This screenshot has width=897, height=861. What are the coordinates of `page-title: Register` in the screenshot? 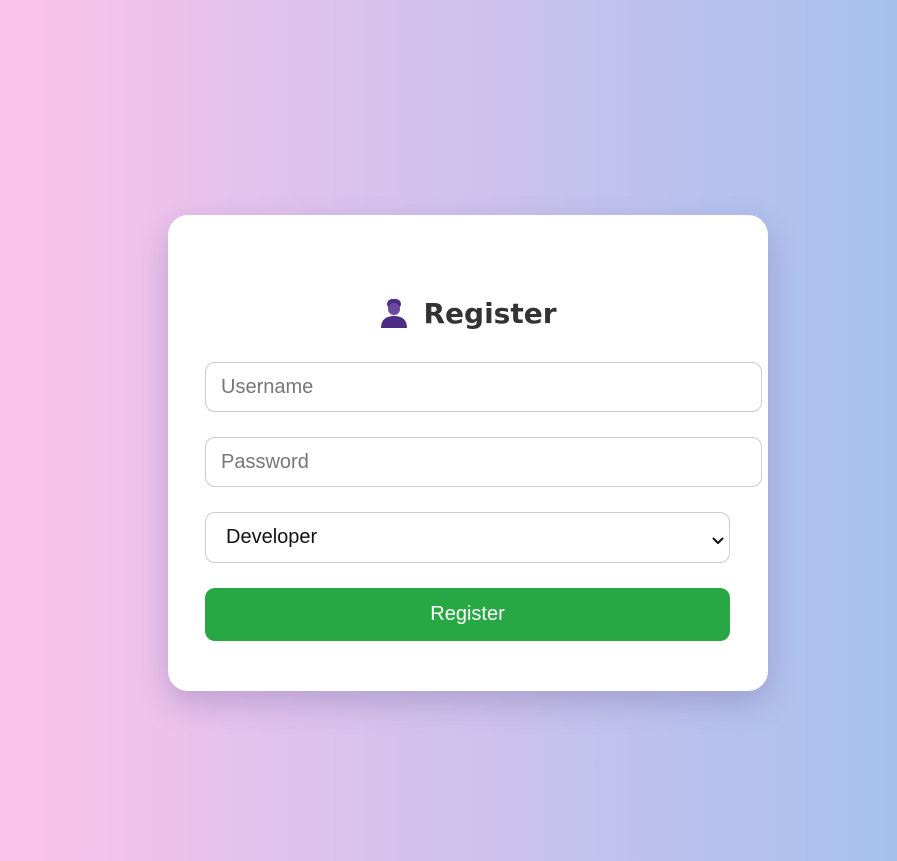 It's located at (490, 313).